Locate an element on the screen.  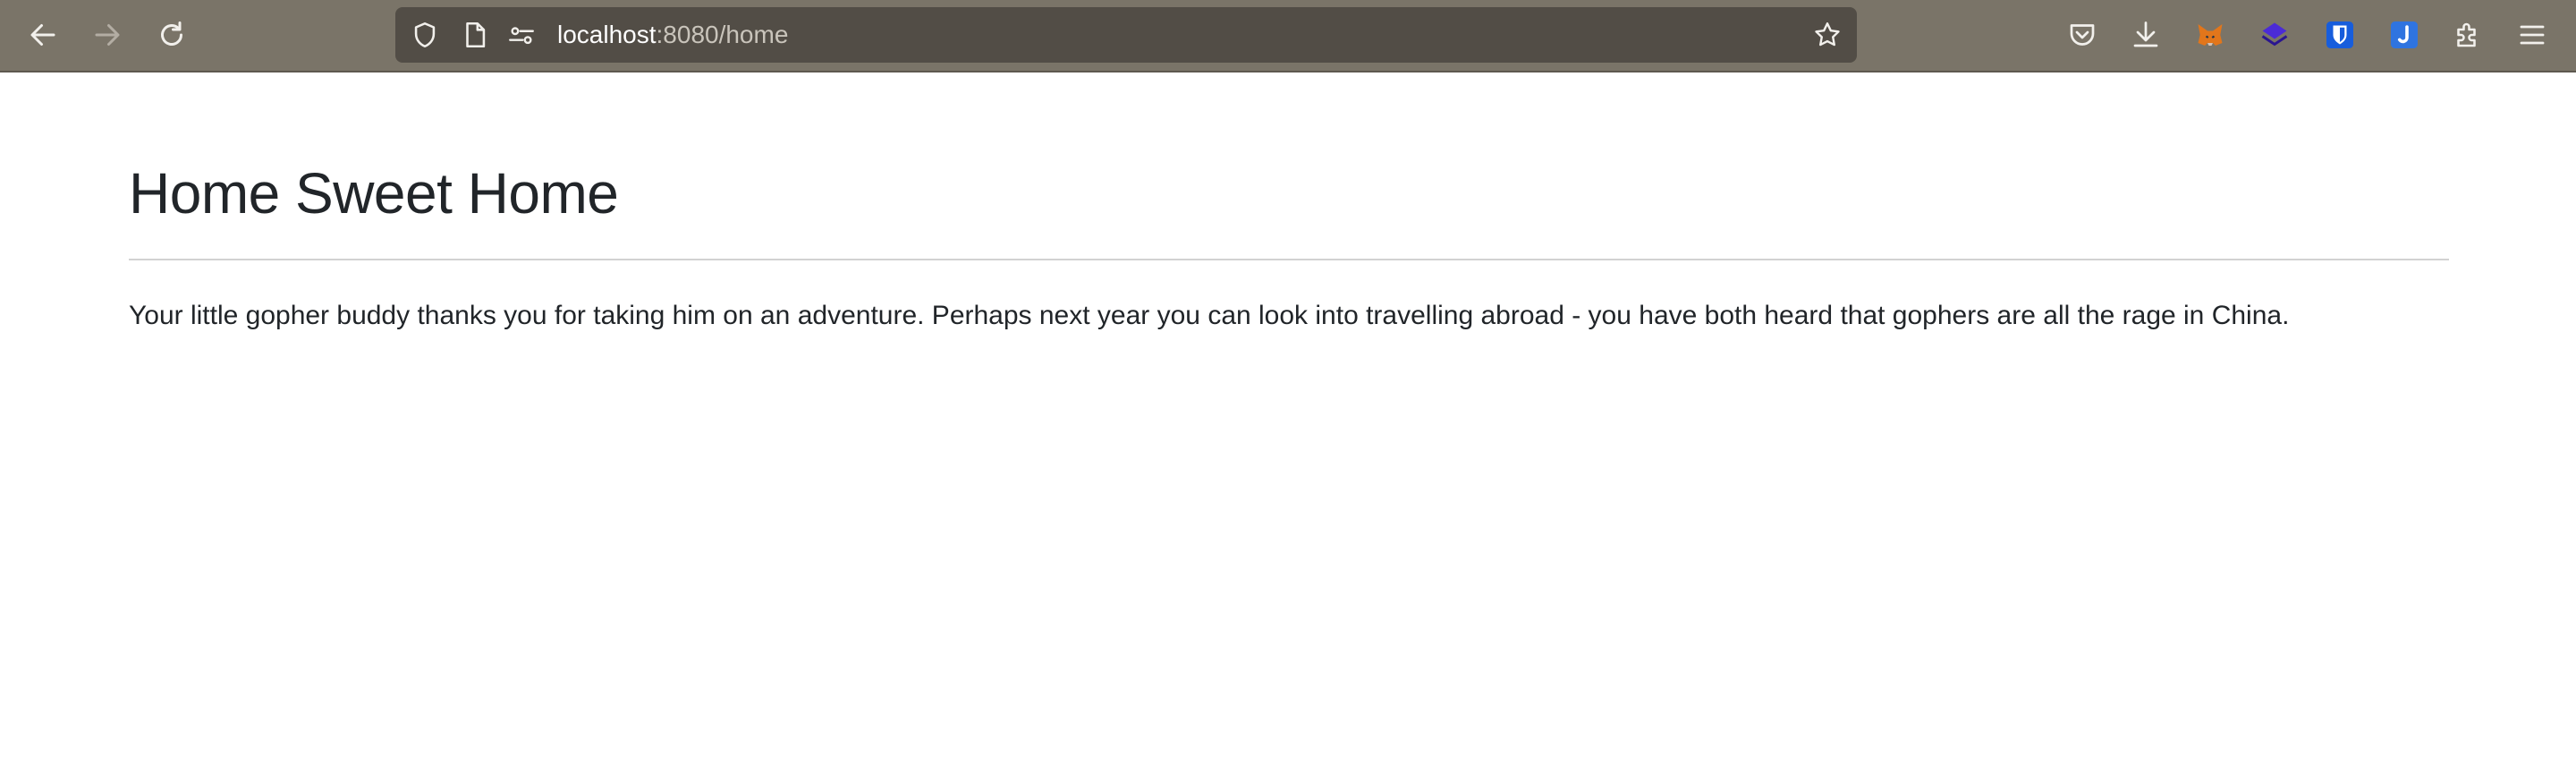
page-info-button is located at coordinates (475, 35).